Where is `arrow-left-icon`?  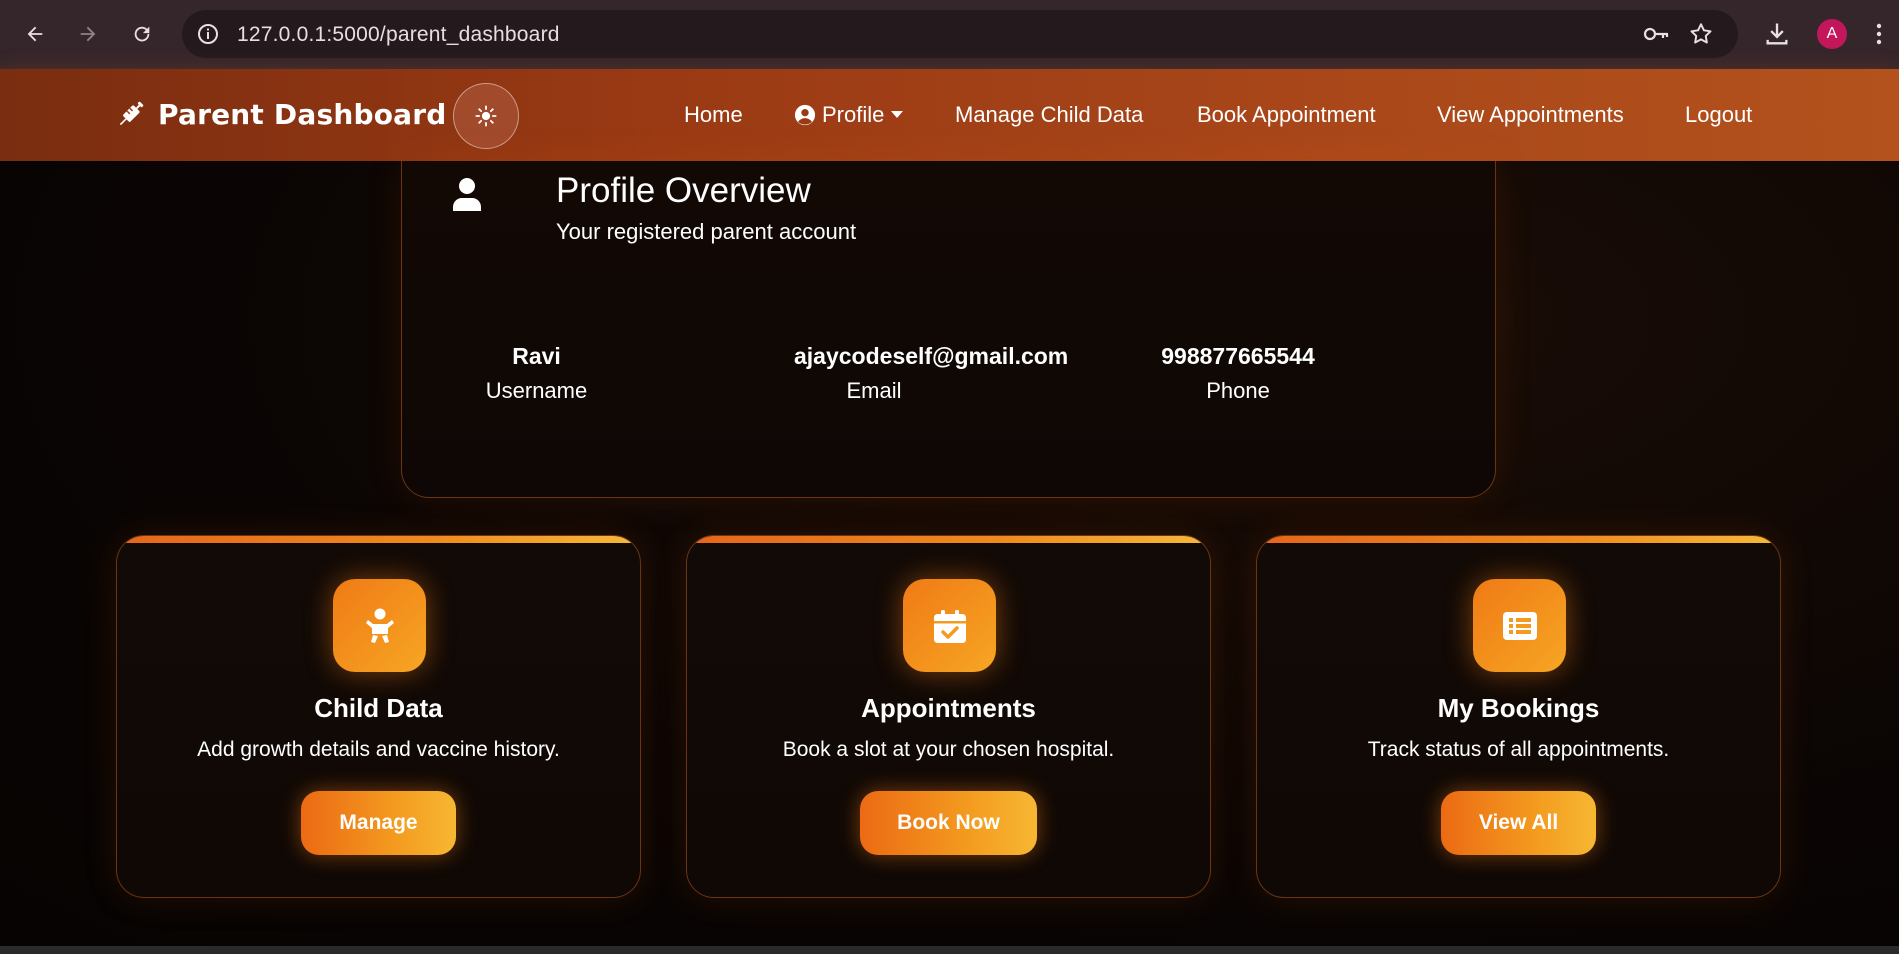
arrow-left-icon is located at coordinates (35, 34).